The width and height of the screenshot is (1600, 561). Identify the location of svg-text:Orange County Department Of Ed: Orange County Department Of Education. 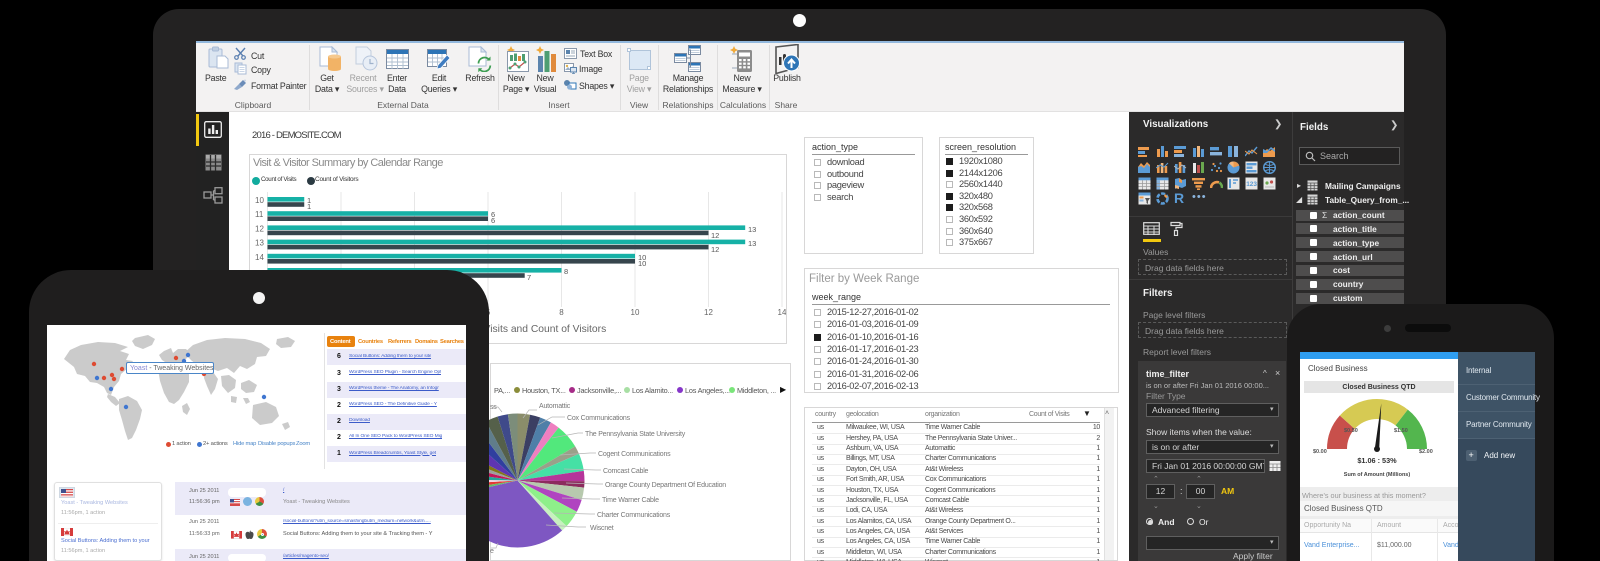
(665, 485).